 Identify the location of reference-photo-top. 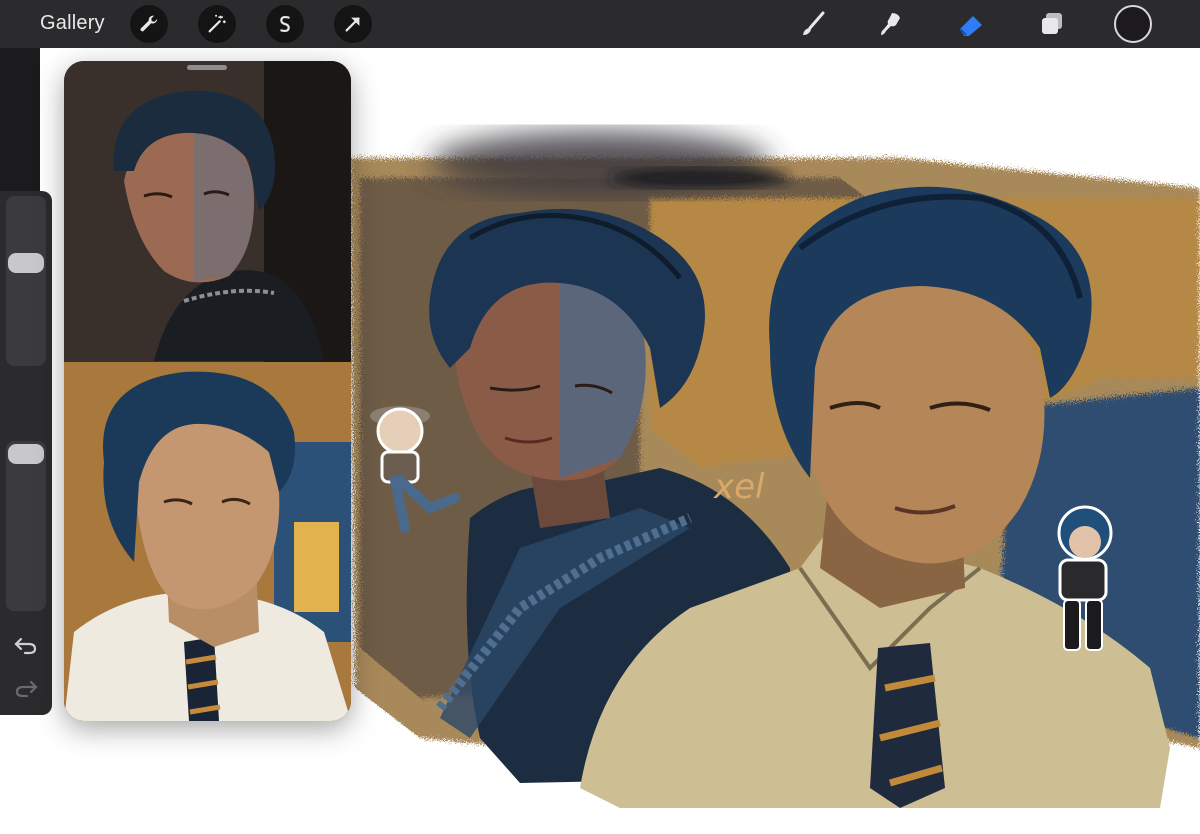
(207, 211).